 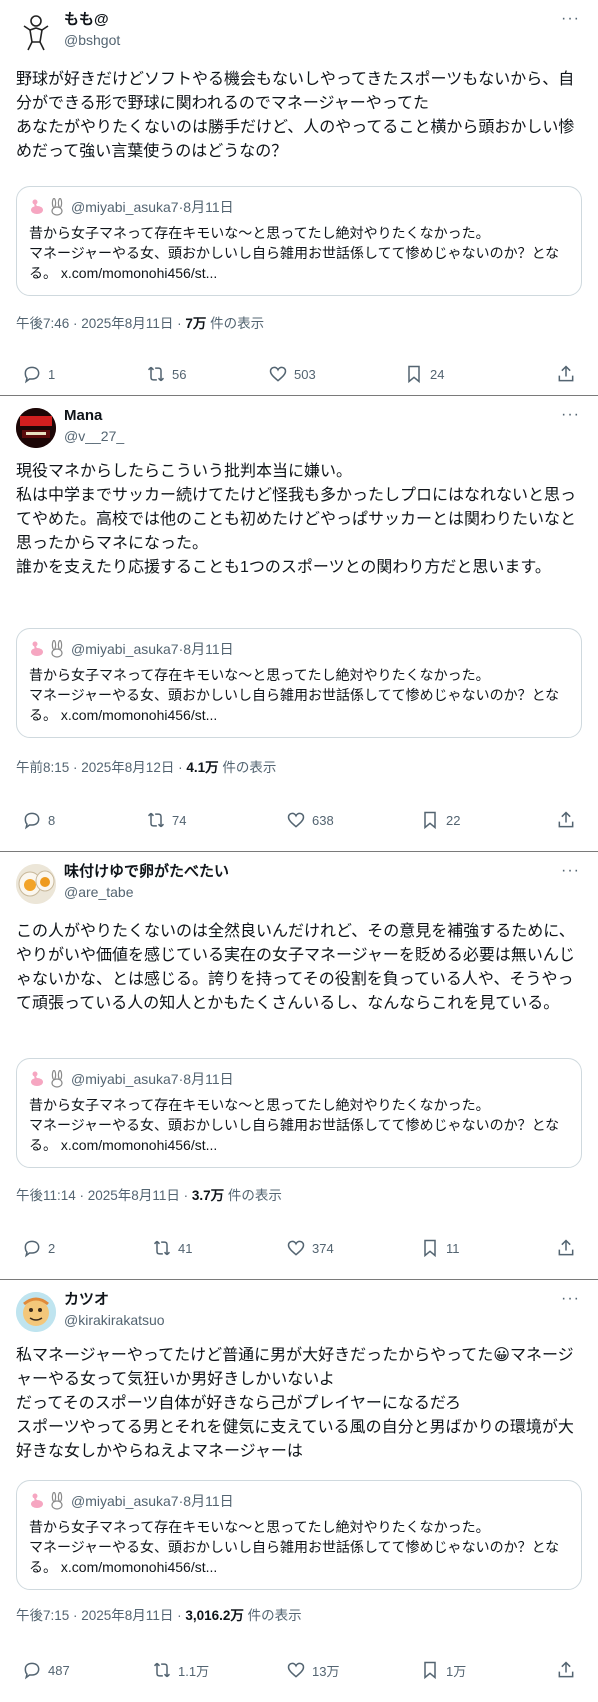 What do you see at coordinates (100, 1615) in the screenshot?
I see `timestamp: 午後7:15 · 2025年8月11日 ·` at bounding box center [100, 1615].